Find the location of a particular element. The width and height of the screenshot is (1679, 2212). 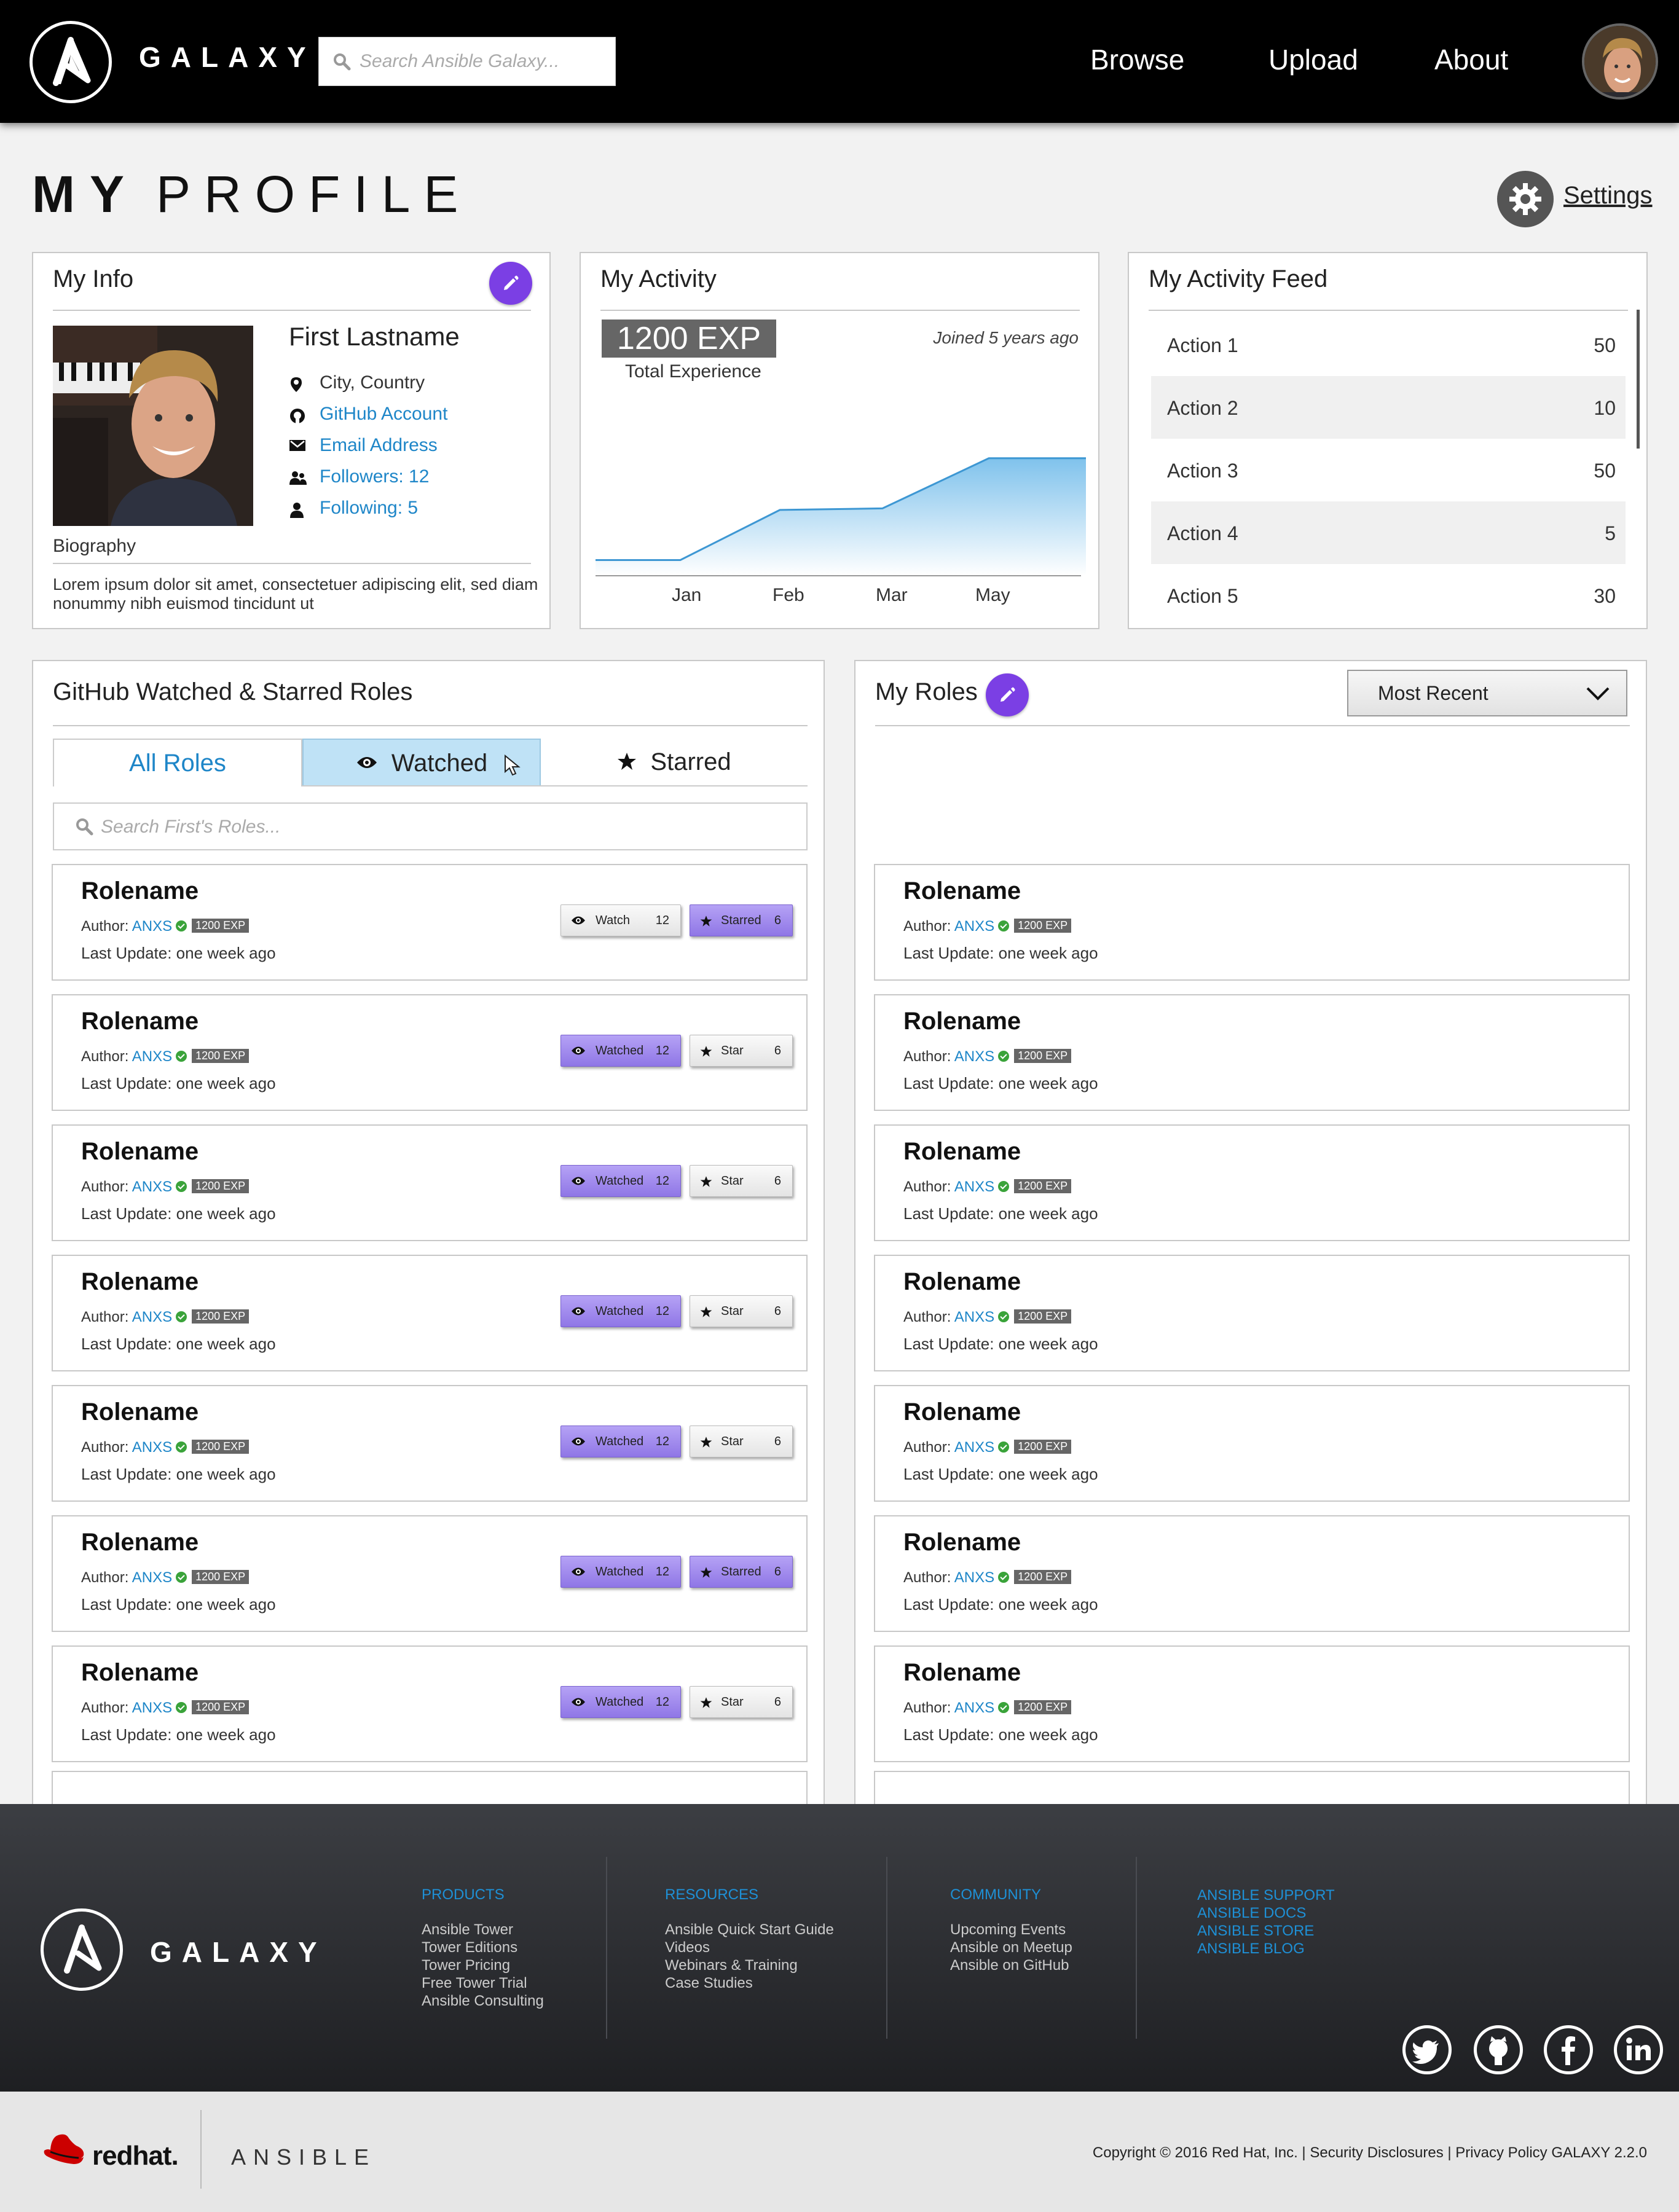

scrollbar is located at coordinates (1638, 379).